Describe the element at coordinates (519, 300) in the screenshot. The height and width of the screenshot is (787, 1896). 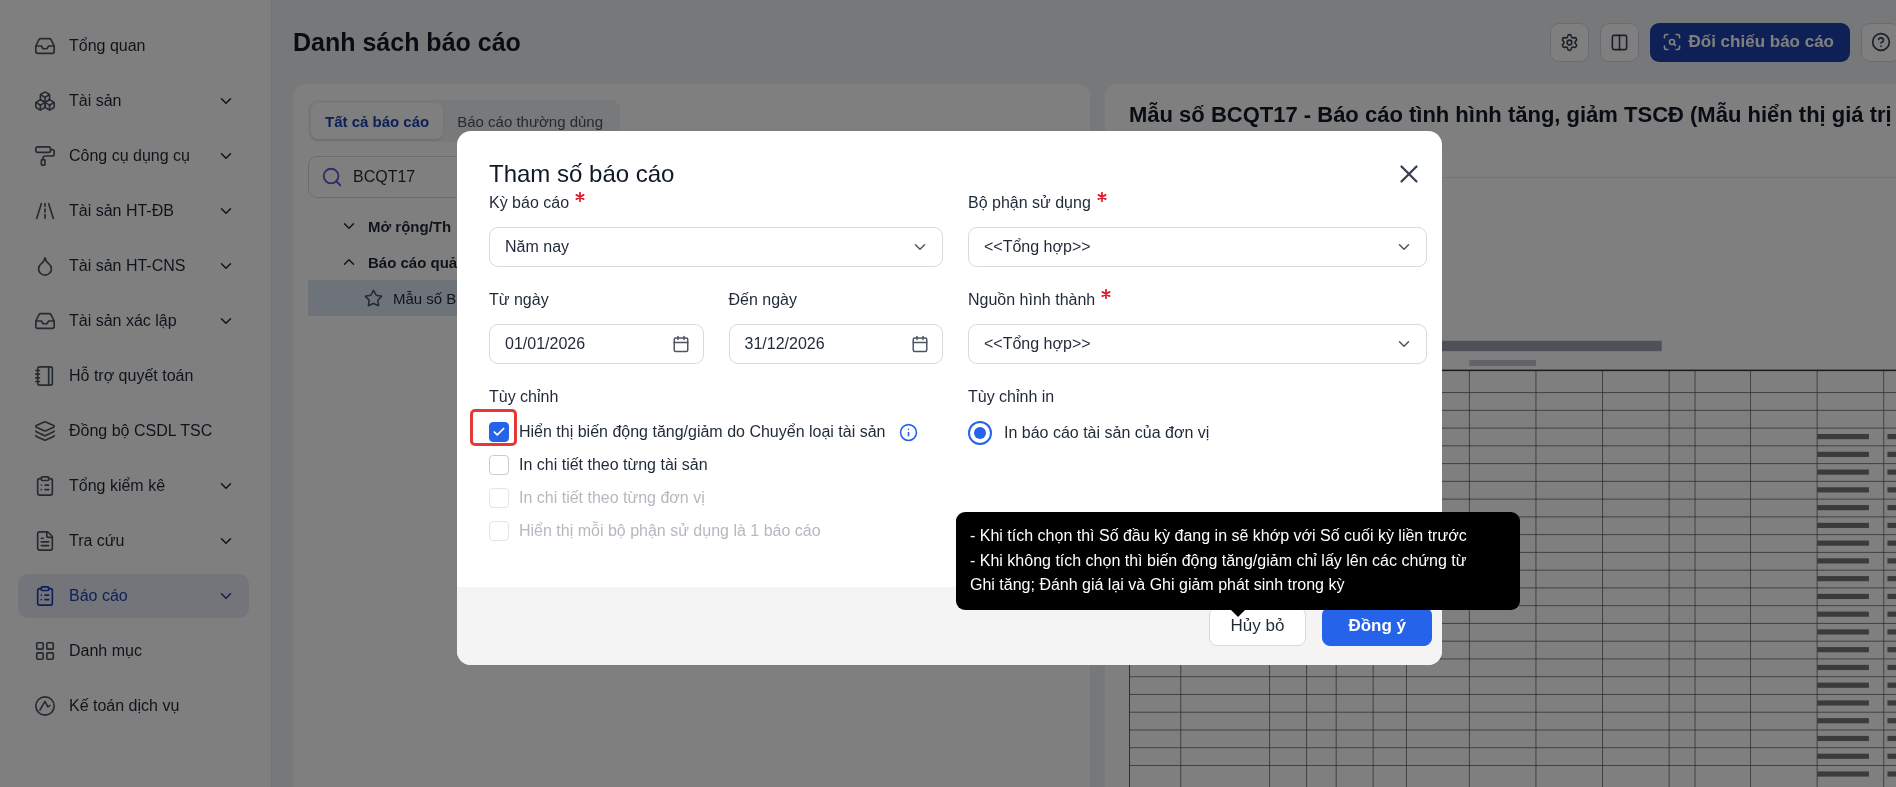
I see `field-label: Từ ngày` at that location.